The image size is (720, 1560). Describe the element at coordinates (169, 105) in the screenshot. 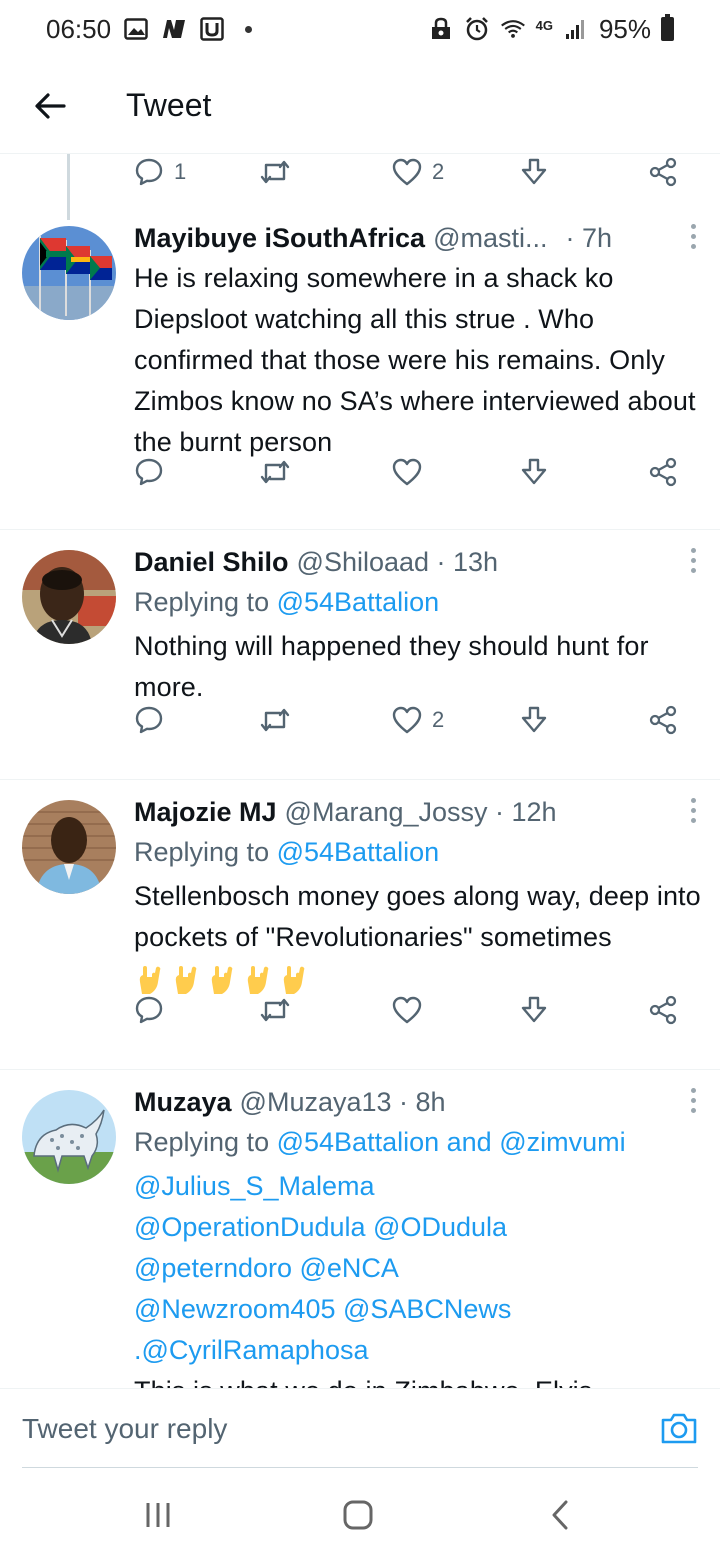

I see `page-title: Tweet` at that location.